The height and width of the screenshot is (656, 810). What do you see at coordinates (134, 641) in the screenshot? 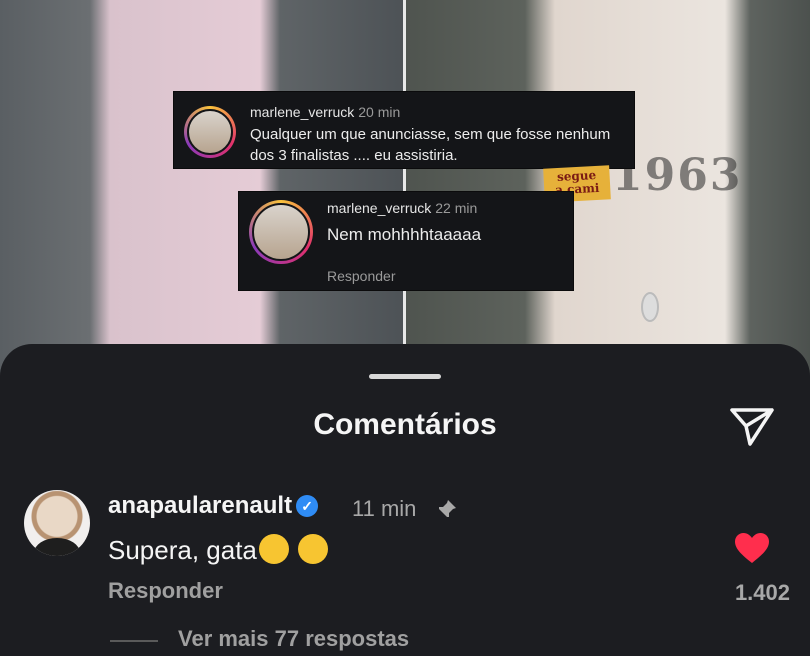
I see `more-replies-line` at bounding box center [134, 641].